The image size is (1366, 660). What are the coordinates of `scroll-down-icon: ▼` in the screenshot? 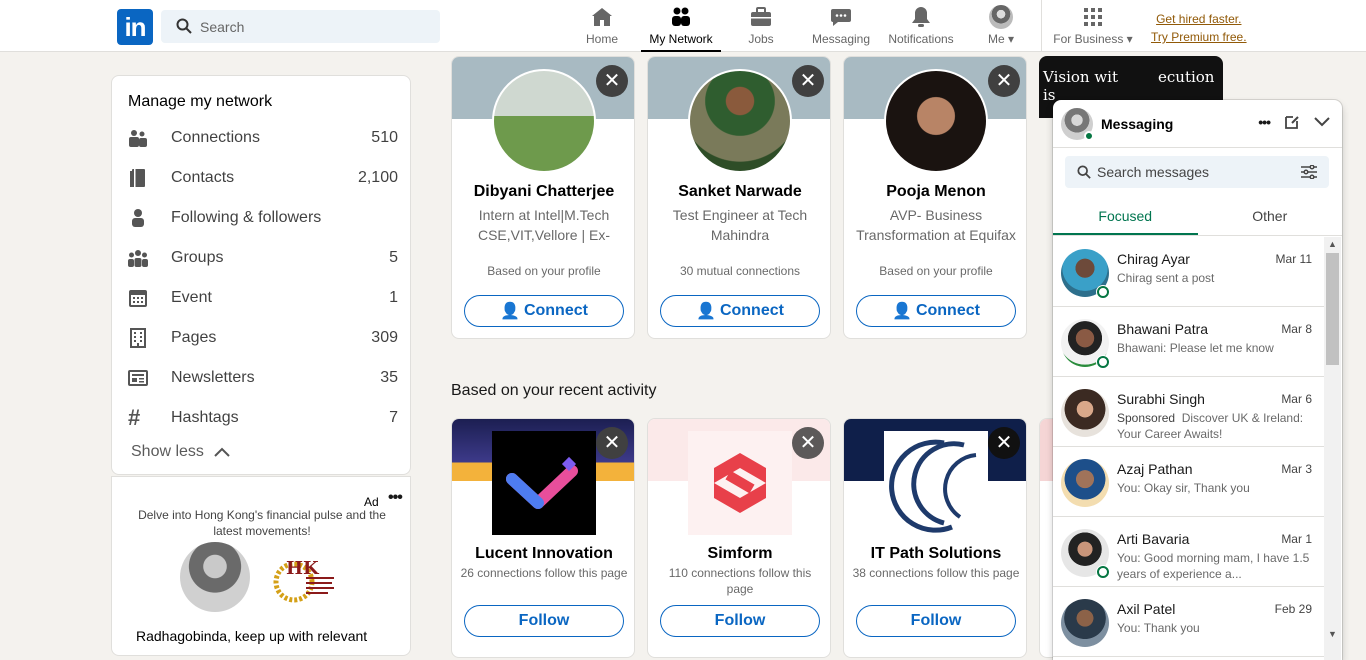 It's located at (1332, 634).